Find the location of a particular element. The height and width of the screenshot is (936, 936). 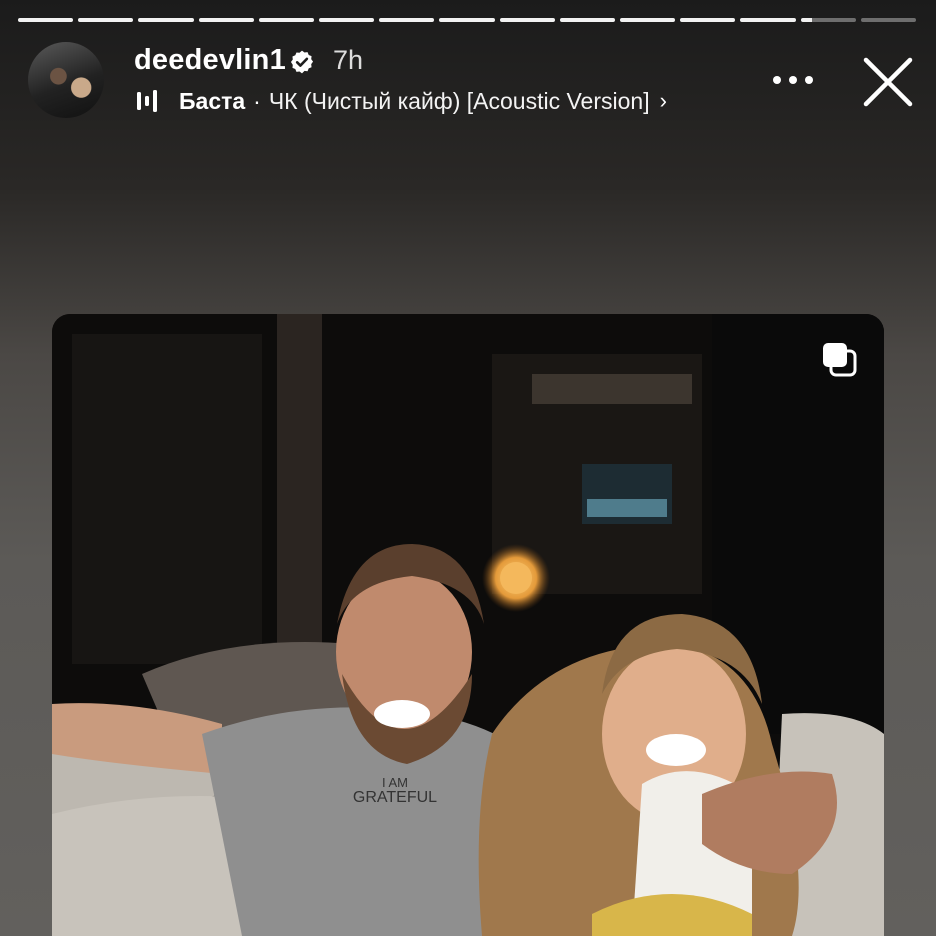

avatar is located at coordinates (66, 80).